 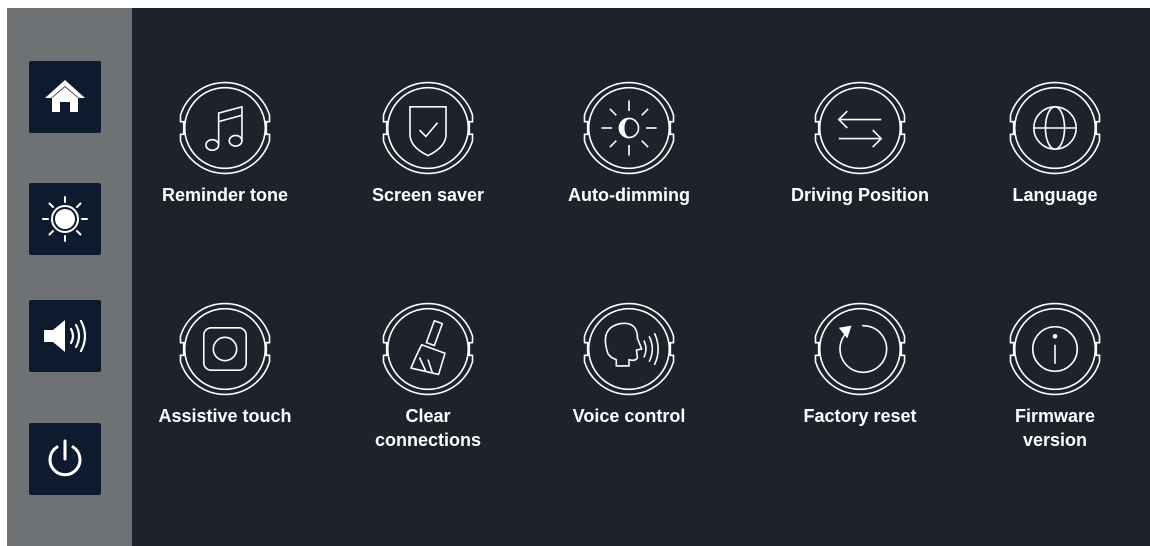 I want to click on broom-icon, so click(x=428, y=349).